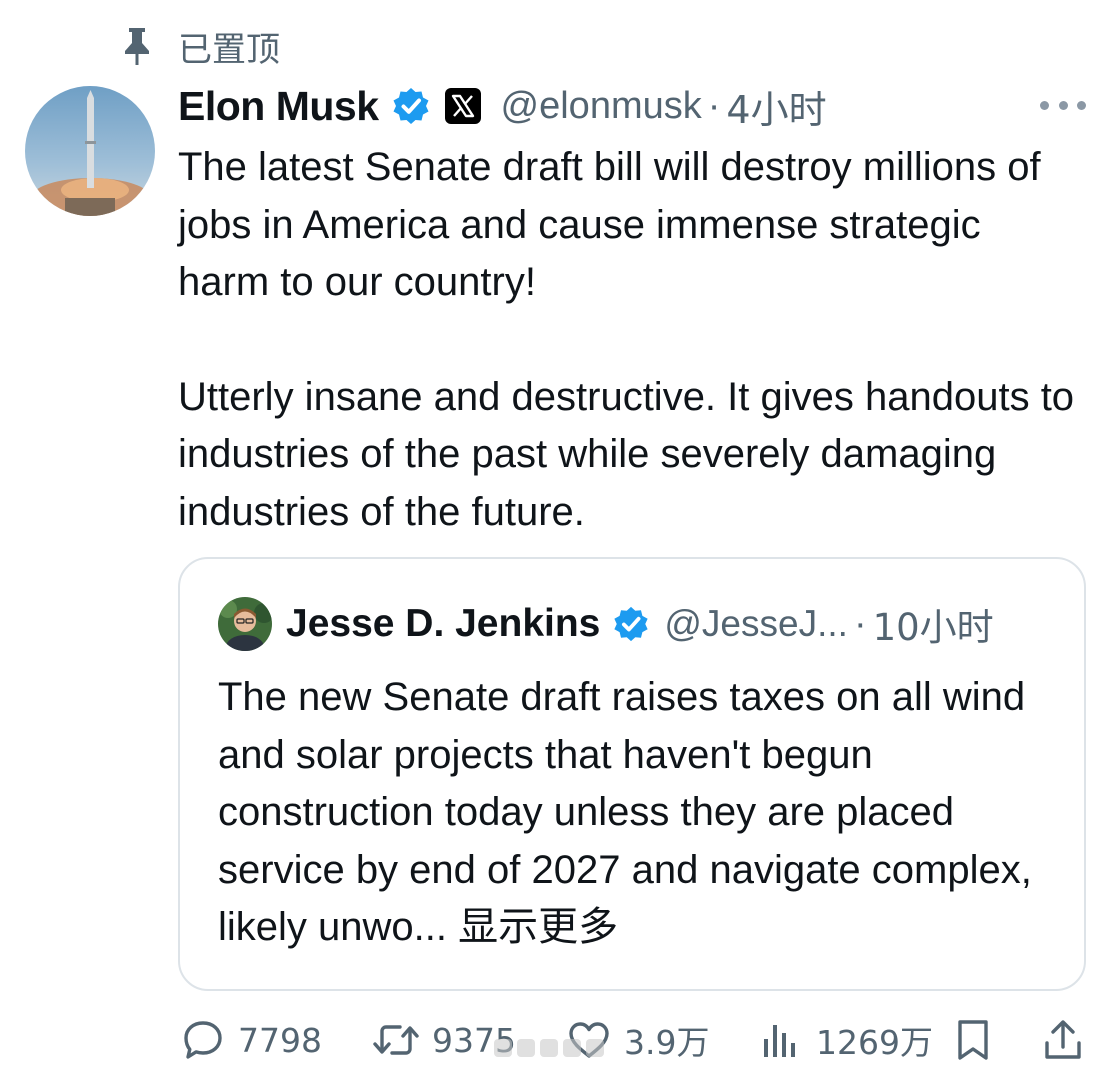  I want to click on views-icon, so click(779, 1041).